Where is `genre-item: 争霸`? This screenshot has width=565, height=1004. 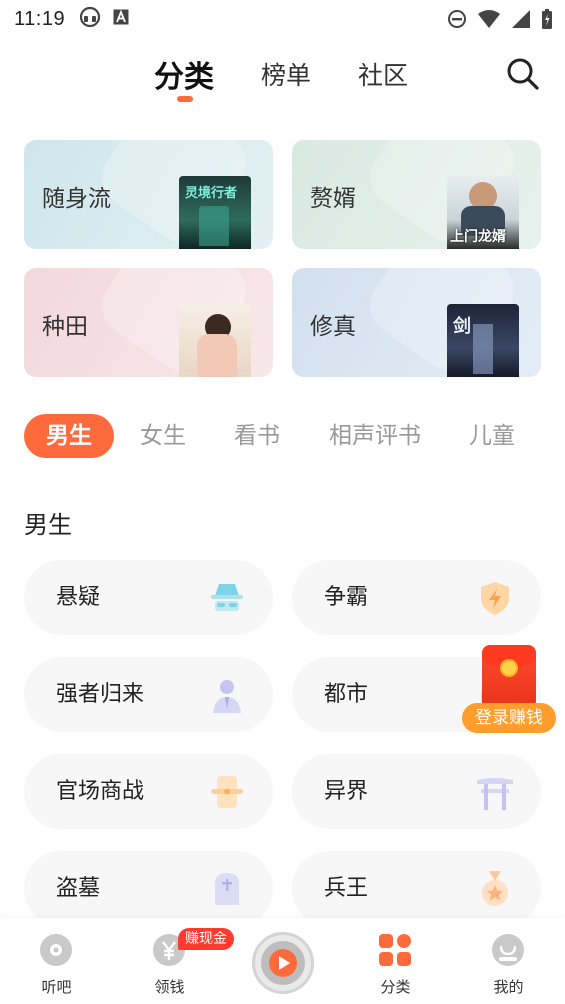 genre-item: 争霸 is located at coordinates (416, 597).